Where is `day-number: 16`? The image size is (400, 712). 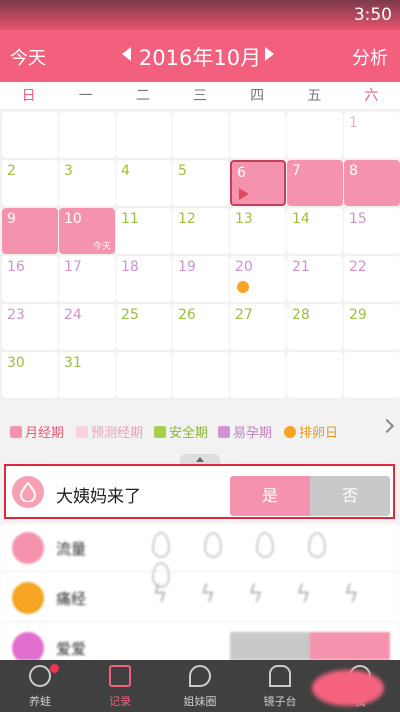 day-number: 16 is located at coordinates (16, 267).